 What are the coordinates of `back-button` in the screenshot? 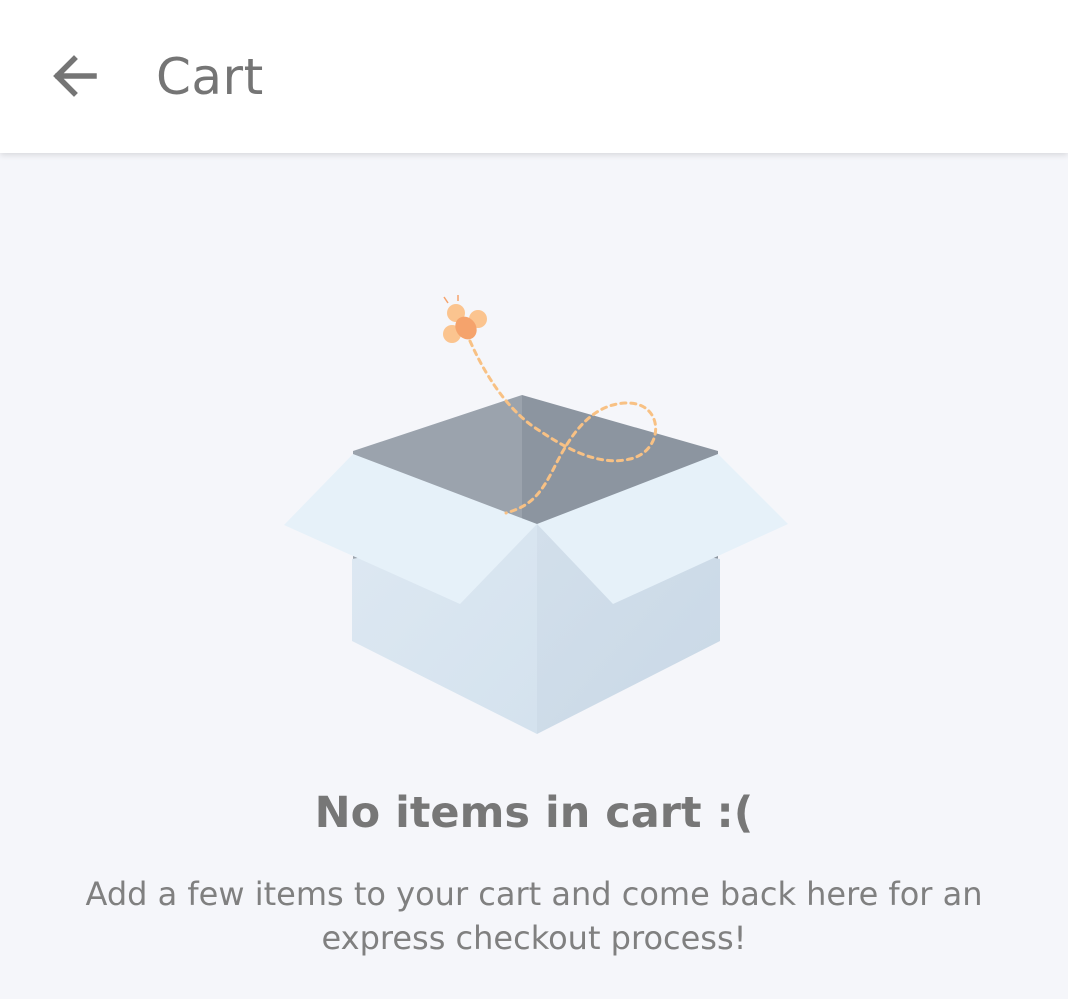 It's located at (76, 76).